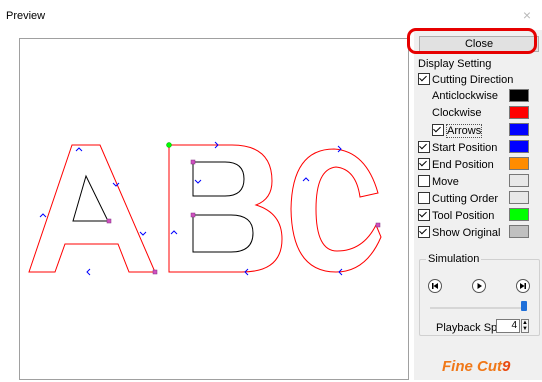 This screenshot has height=382, width=542. I want to click on display-setting-heading: Display Setting, so click(455, 64).